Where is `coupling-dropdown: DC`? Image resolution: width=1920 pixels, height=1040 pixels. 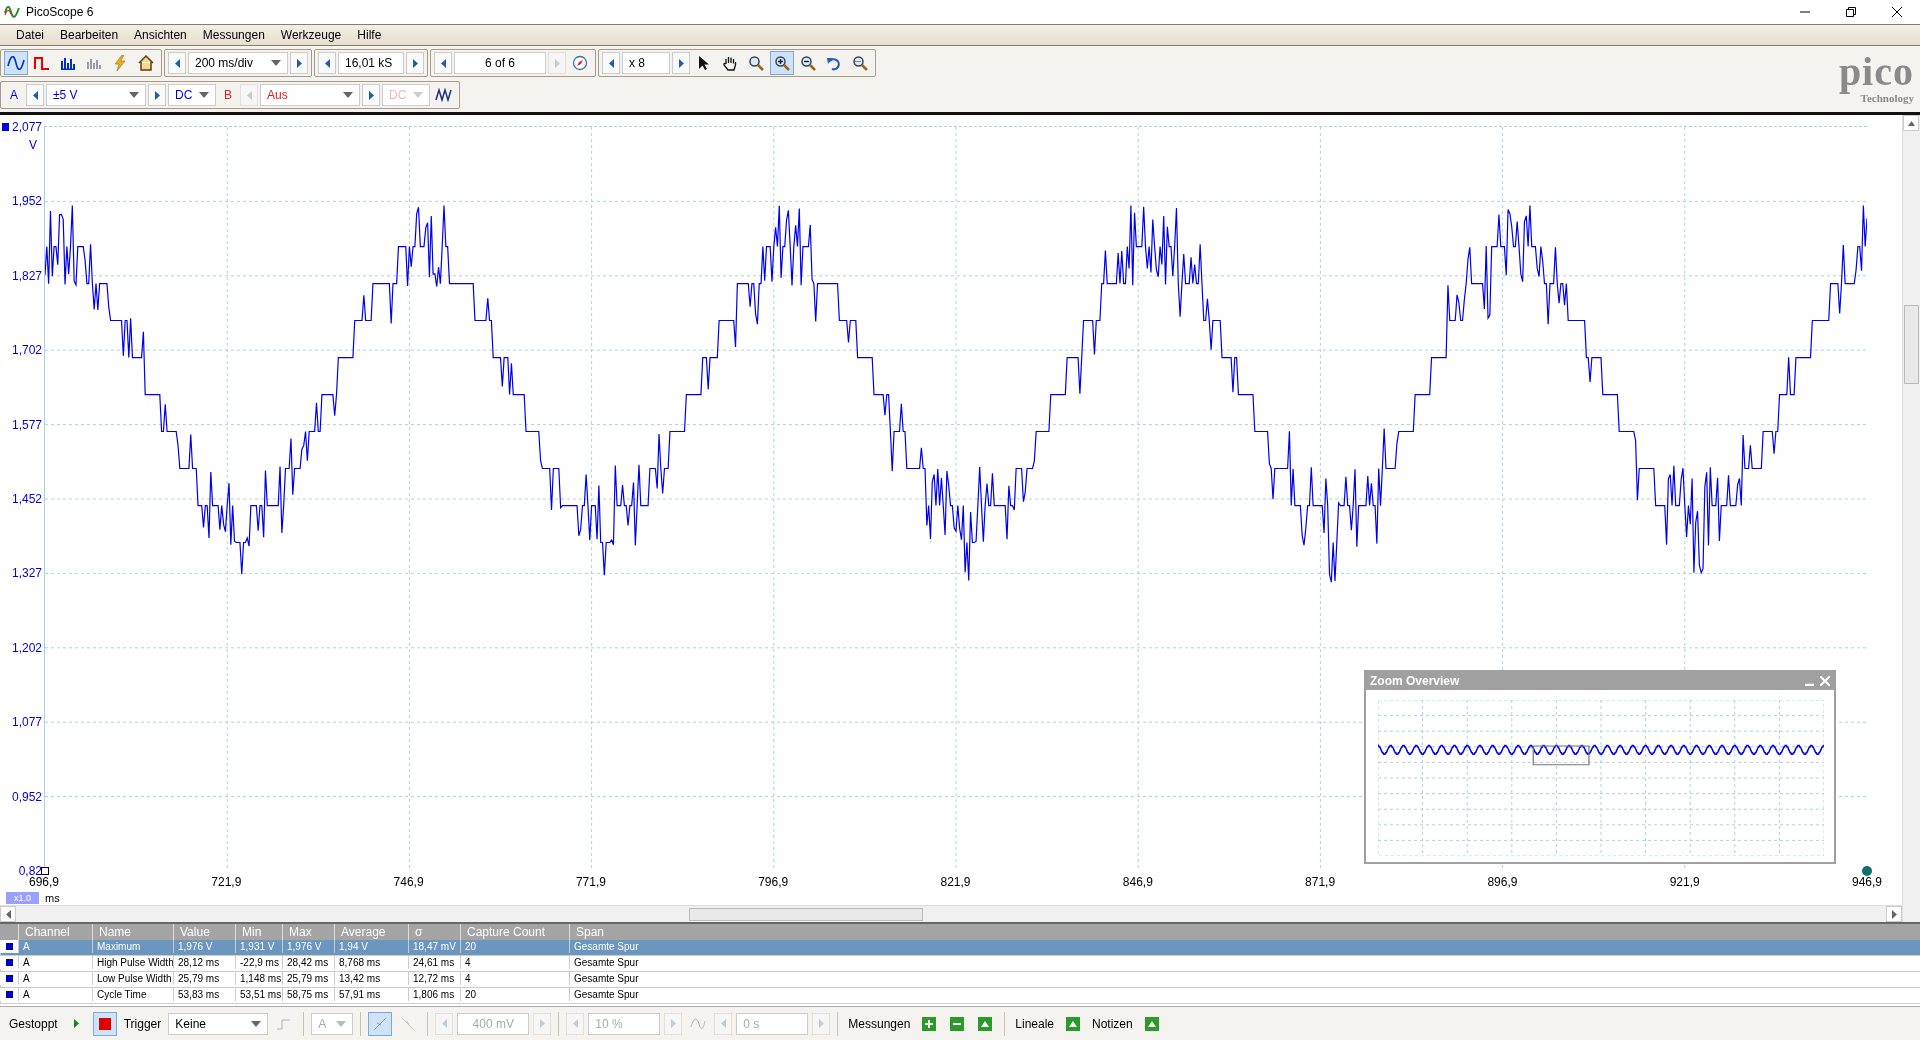
coupling-dropdown: DC is located at coordinates (192, 95).